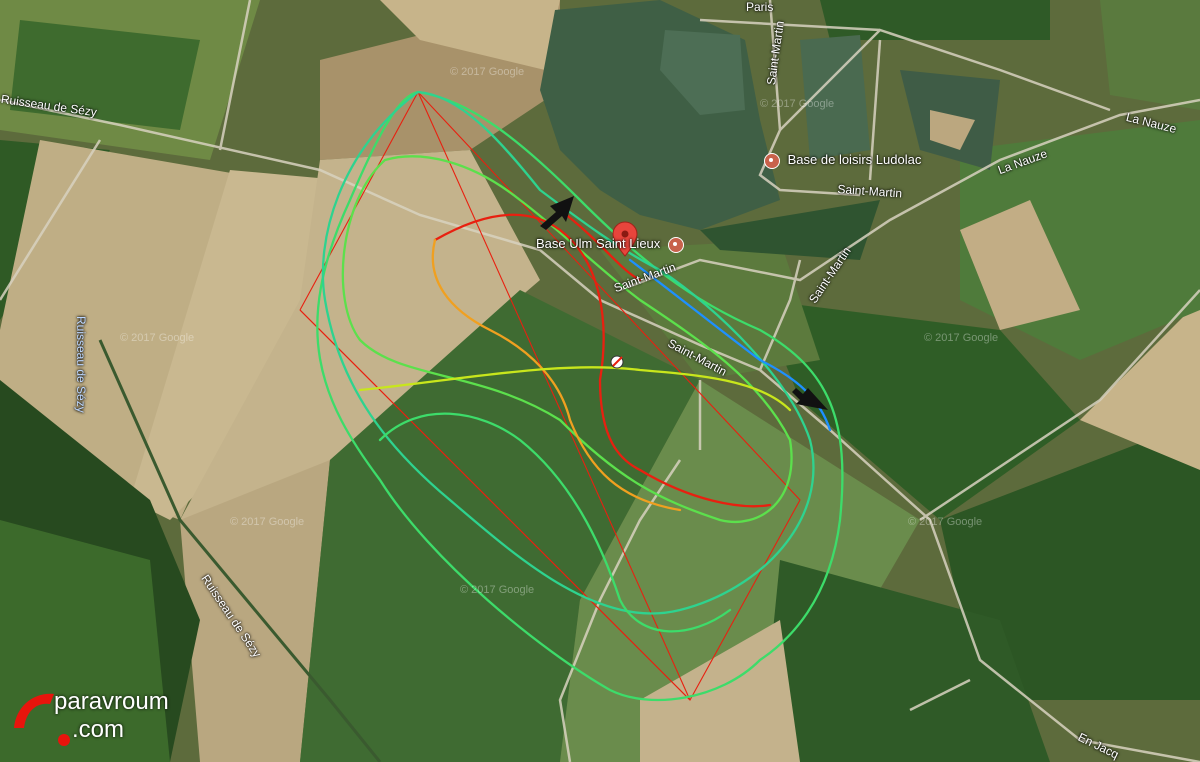 This screenshot has width=1200, height=762. What do you see at coordinates (598, 243) in the screenshot?
I see `poi-base-ulm-label: Base Ulm Saint Lieux` at bounding box center [598, 243].